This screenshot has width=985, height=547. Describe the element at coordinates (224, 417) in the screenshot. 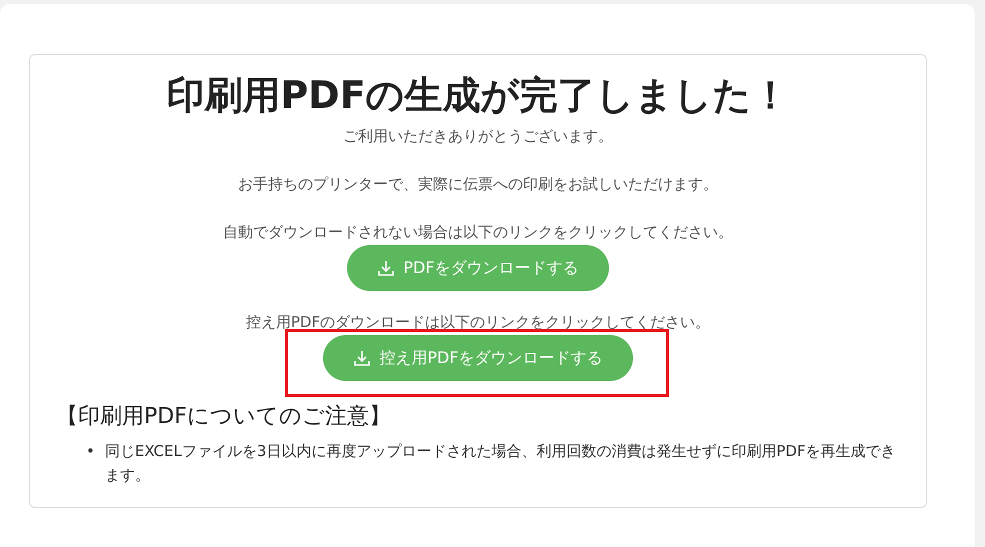

I see `notes-heading: 【印刷用PDFについてのご注意】` at that location.